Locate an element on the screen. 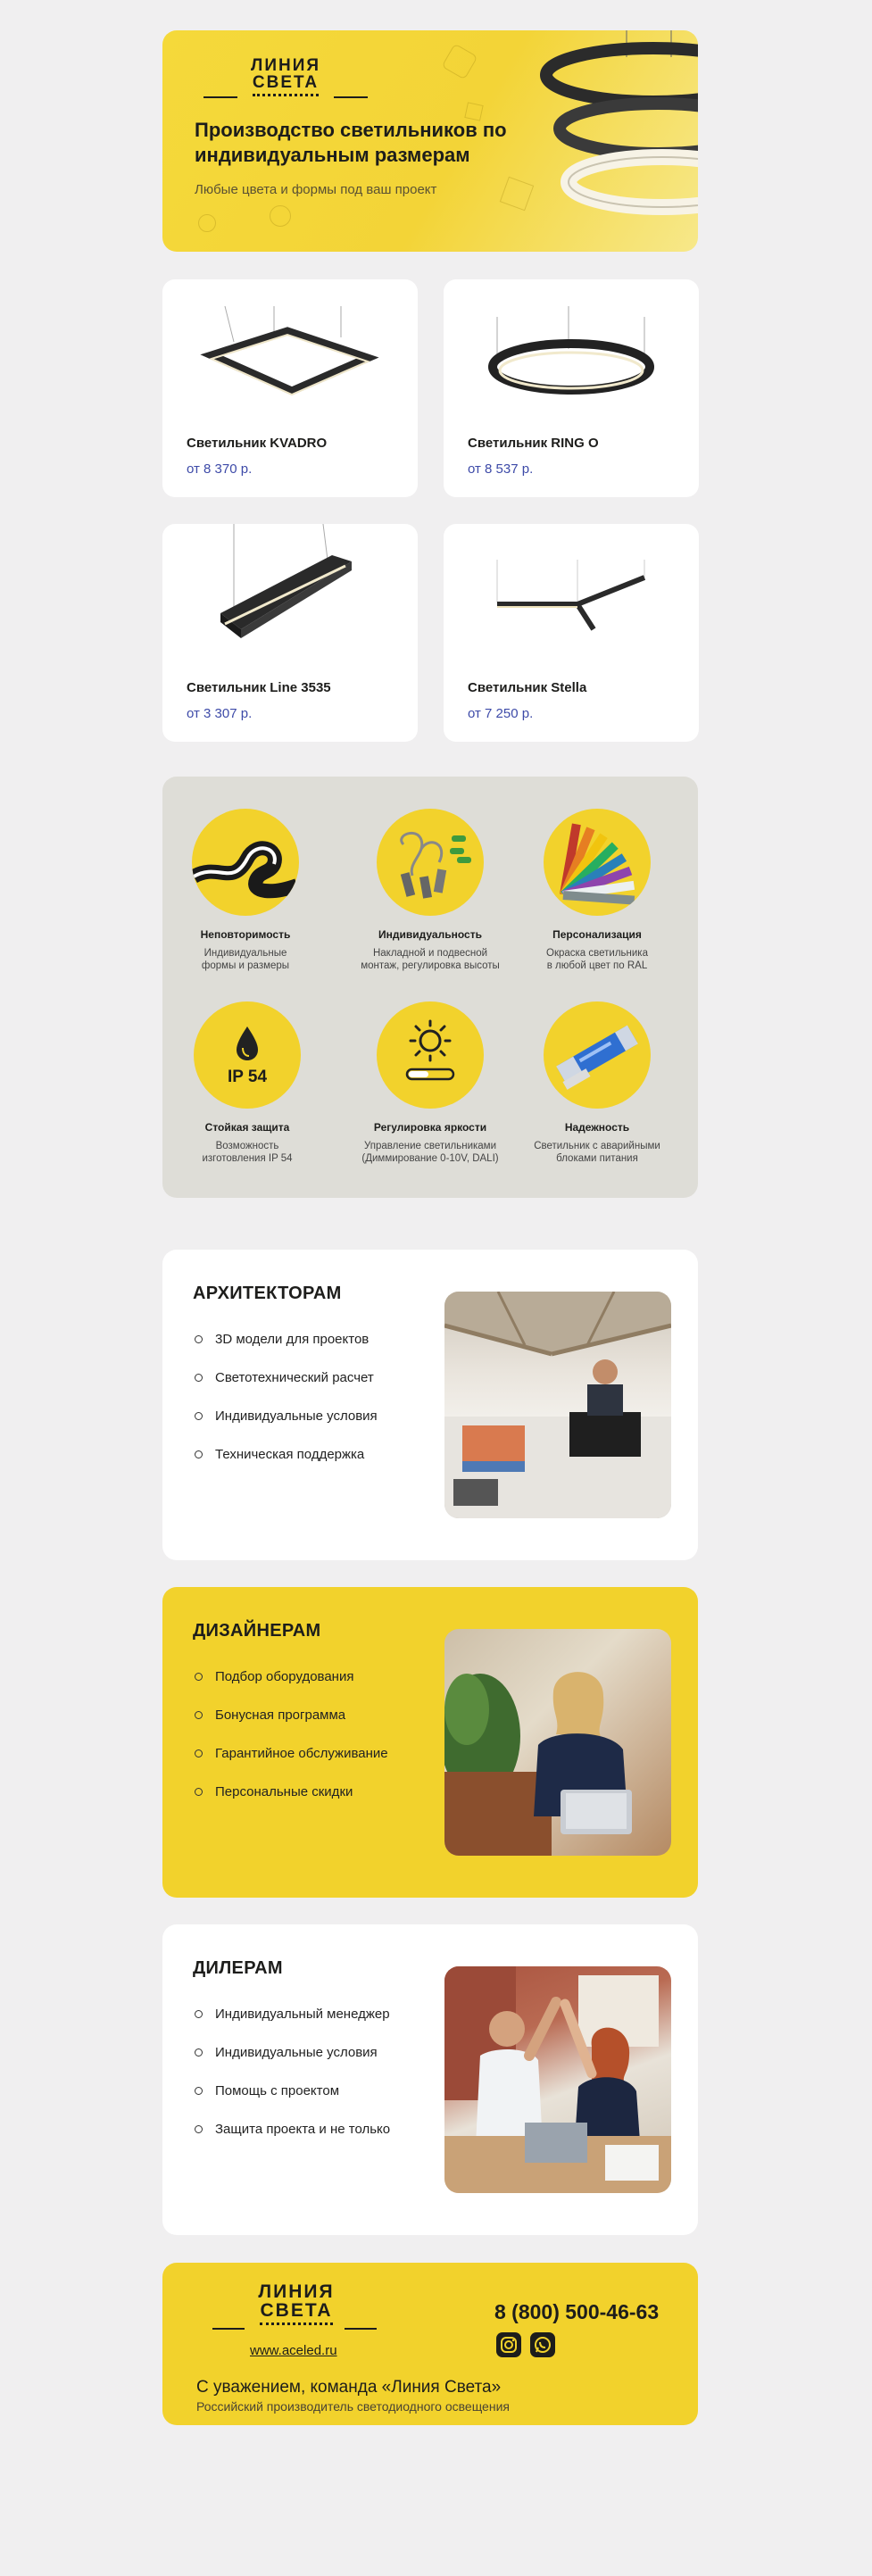  feature-title: Надежность is located at coordinates (597, 1127).